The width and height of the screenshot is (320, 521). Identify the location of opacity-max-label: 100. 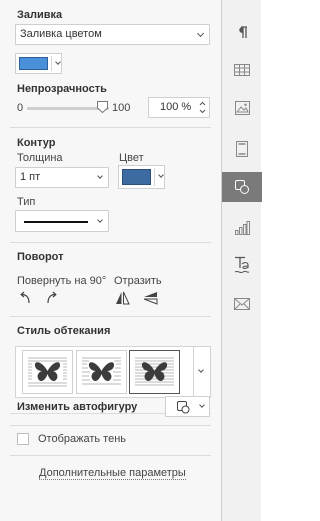
(121, 108).